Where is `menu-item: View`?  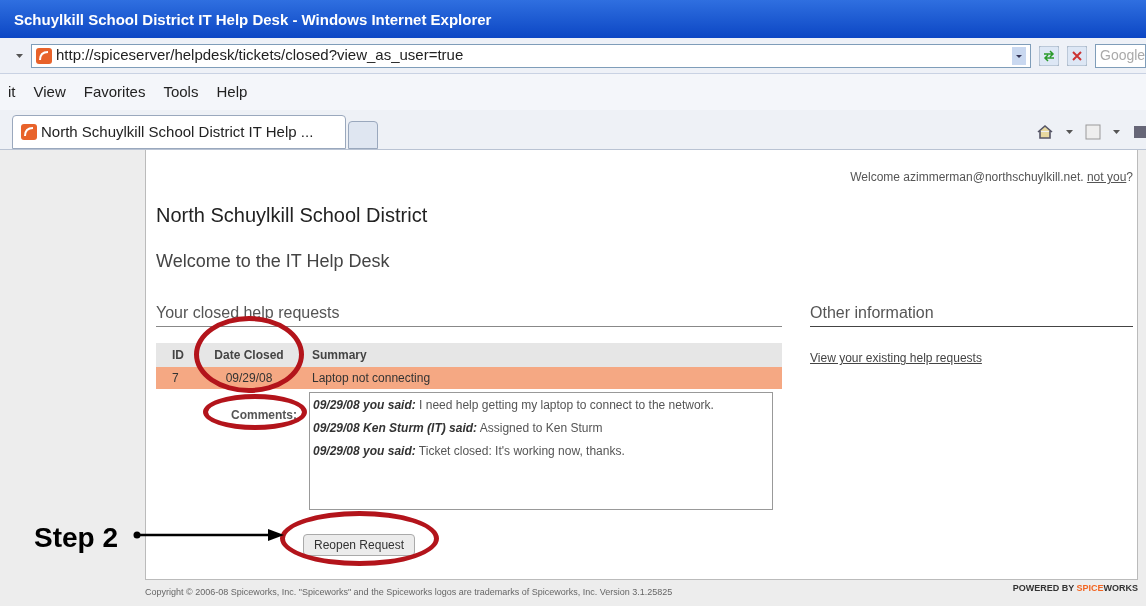
menu-item: View is located at coordinates (49, 92).